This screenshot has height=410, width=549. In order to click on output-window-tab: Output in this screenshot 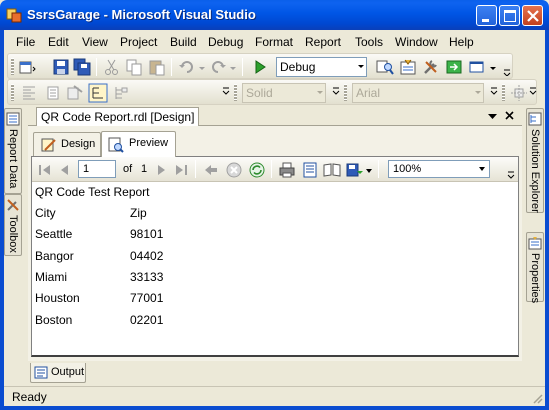, I will do `click(58, 373)`.